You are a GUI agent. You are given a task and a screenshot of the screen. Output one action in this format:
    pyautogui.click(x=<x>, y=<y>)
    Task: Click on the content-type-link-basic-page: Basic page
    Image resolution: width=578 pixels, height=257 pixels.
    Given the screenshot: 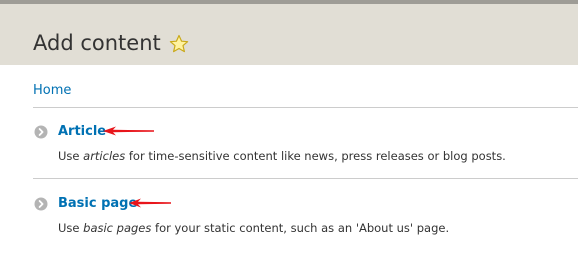 What is the action you would take?
    pyautogui.click(x=97, y=204)
    